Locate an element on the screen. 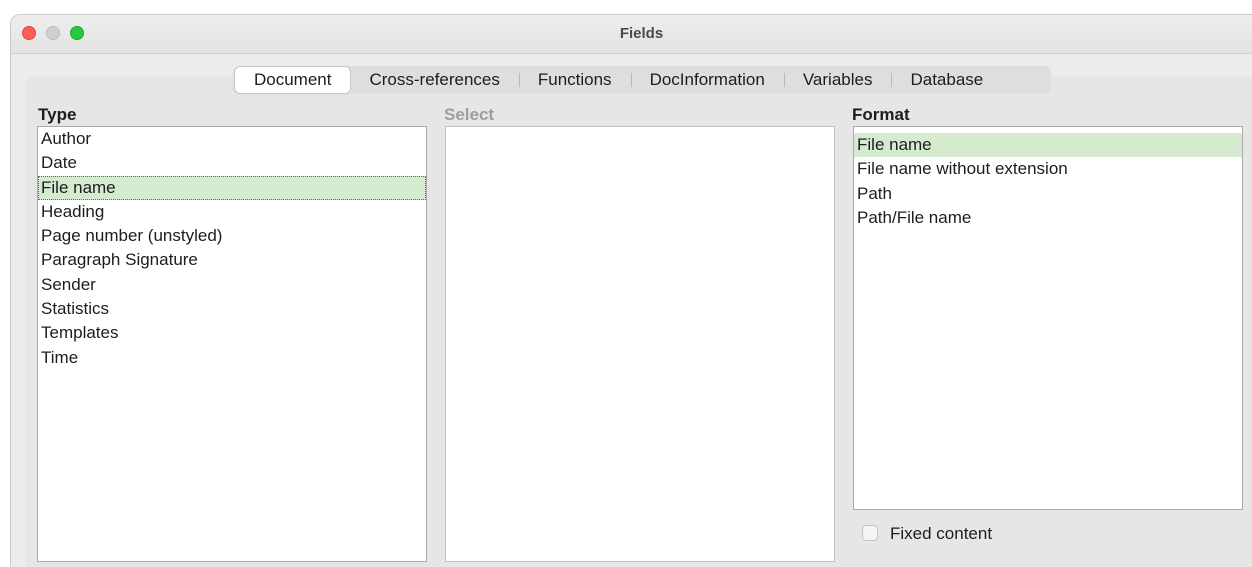 The image size is (1252, 567). tab-cross-references: Cross-references is located at coordinates (434, 80).